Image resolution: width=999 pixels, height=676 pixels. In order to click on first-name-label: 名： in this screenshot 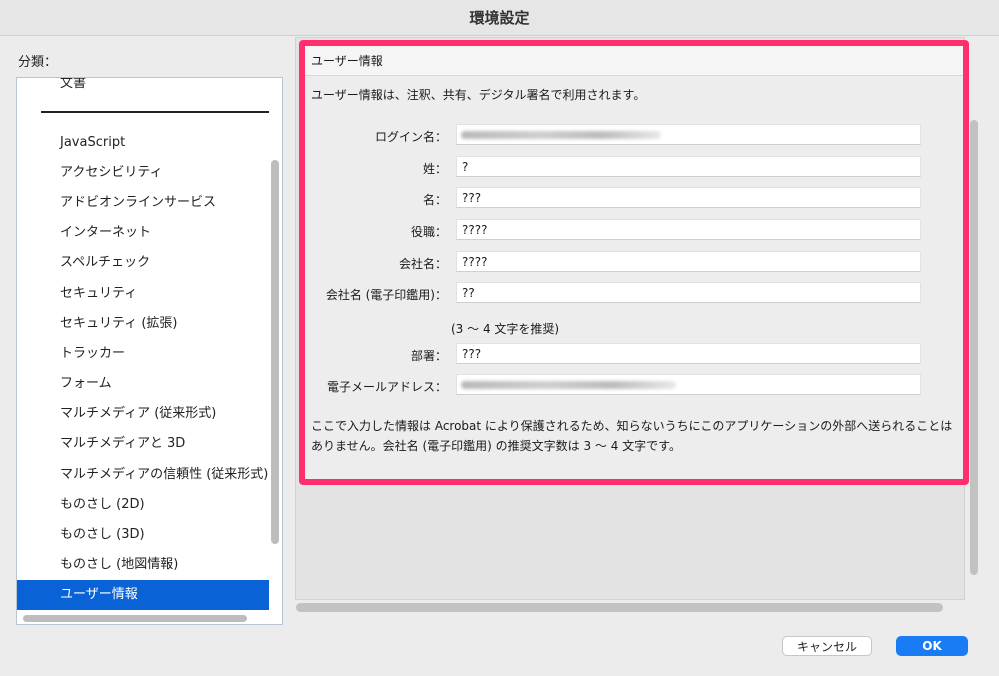, I will do `click(434, 200)`.